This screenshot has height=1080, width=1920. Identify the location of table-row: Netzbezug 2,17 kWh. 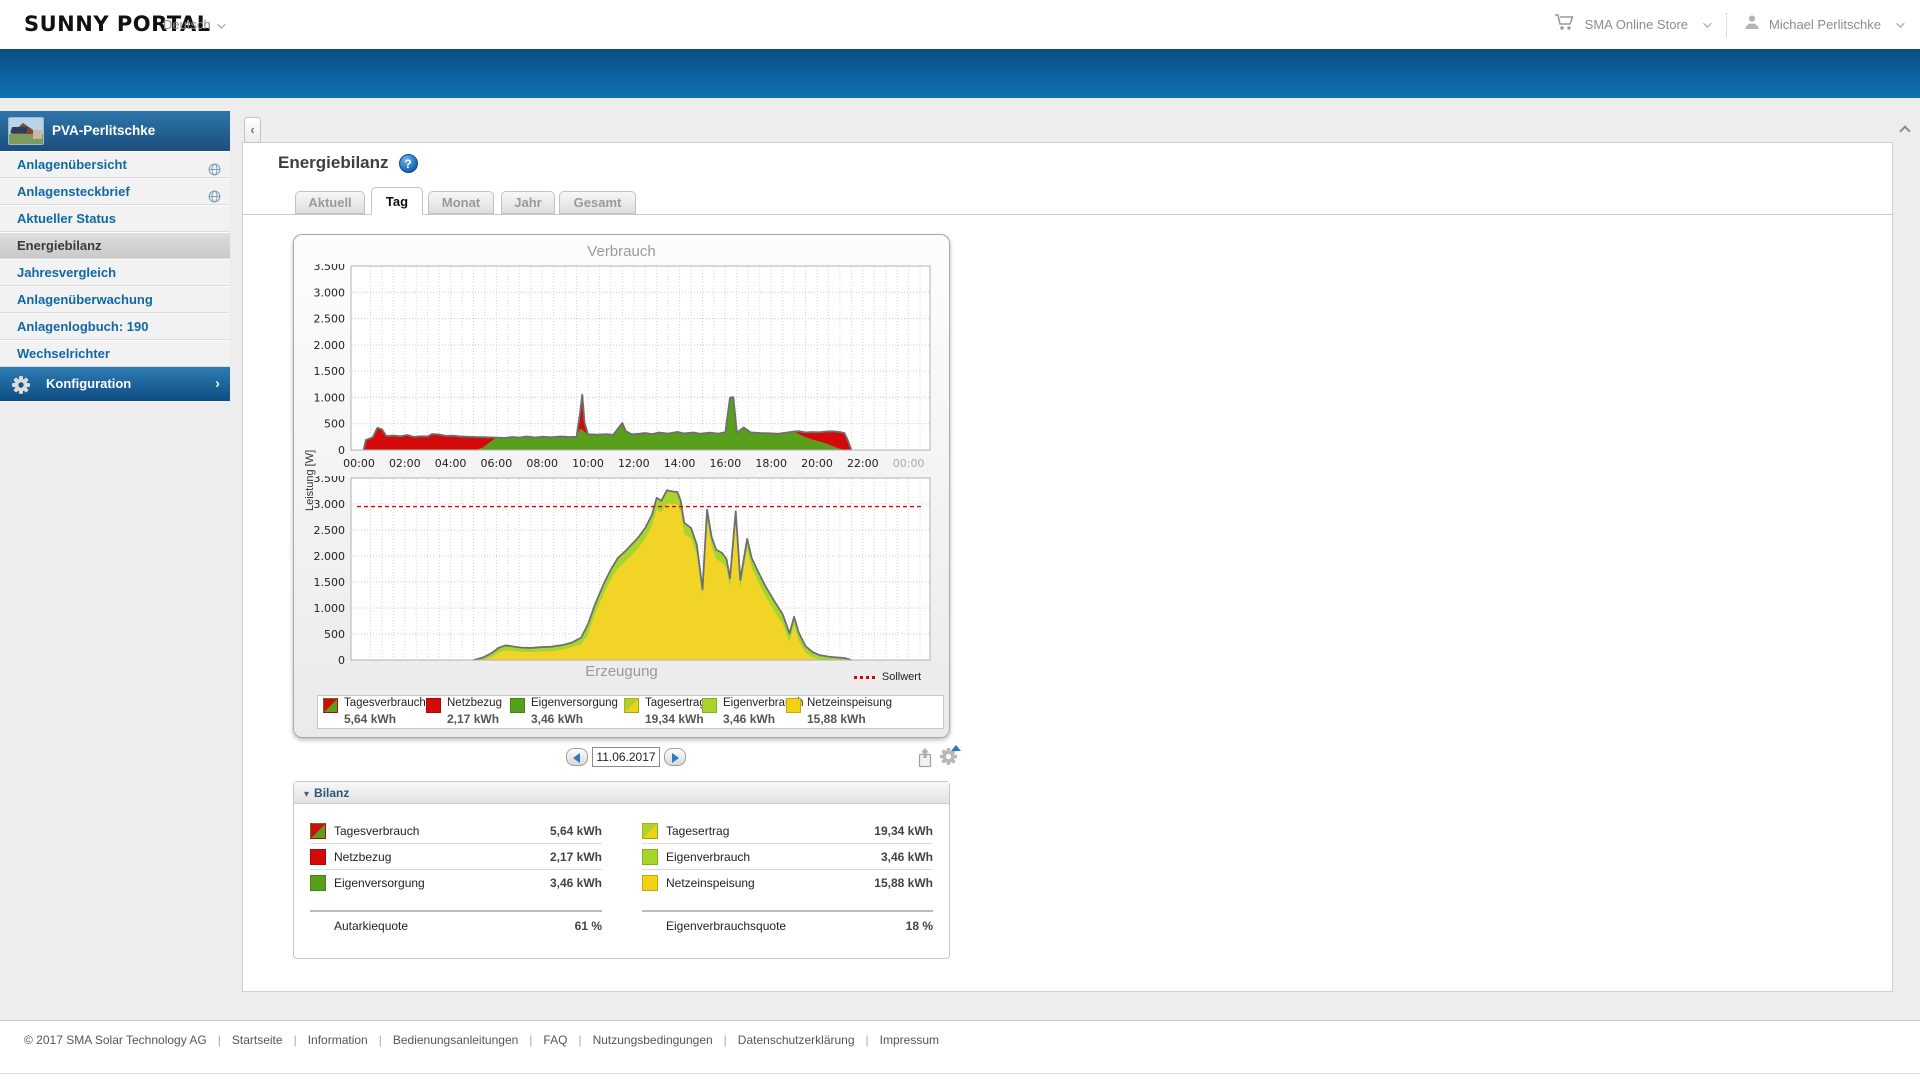
(456, 857).